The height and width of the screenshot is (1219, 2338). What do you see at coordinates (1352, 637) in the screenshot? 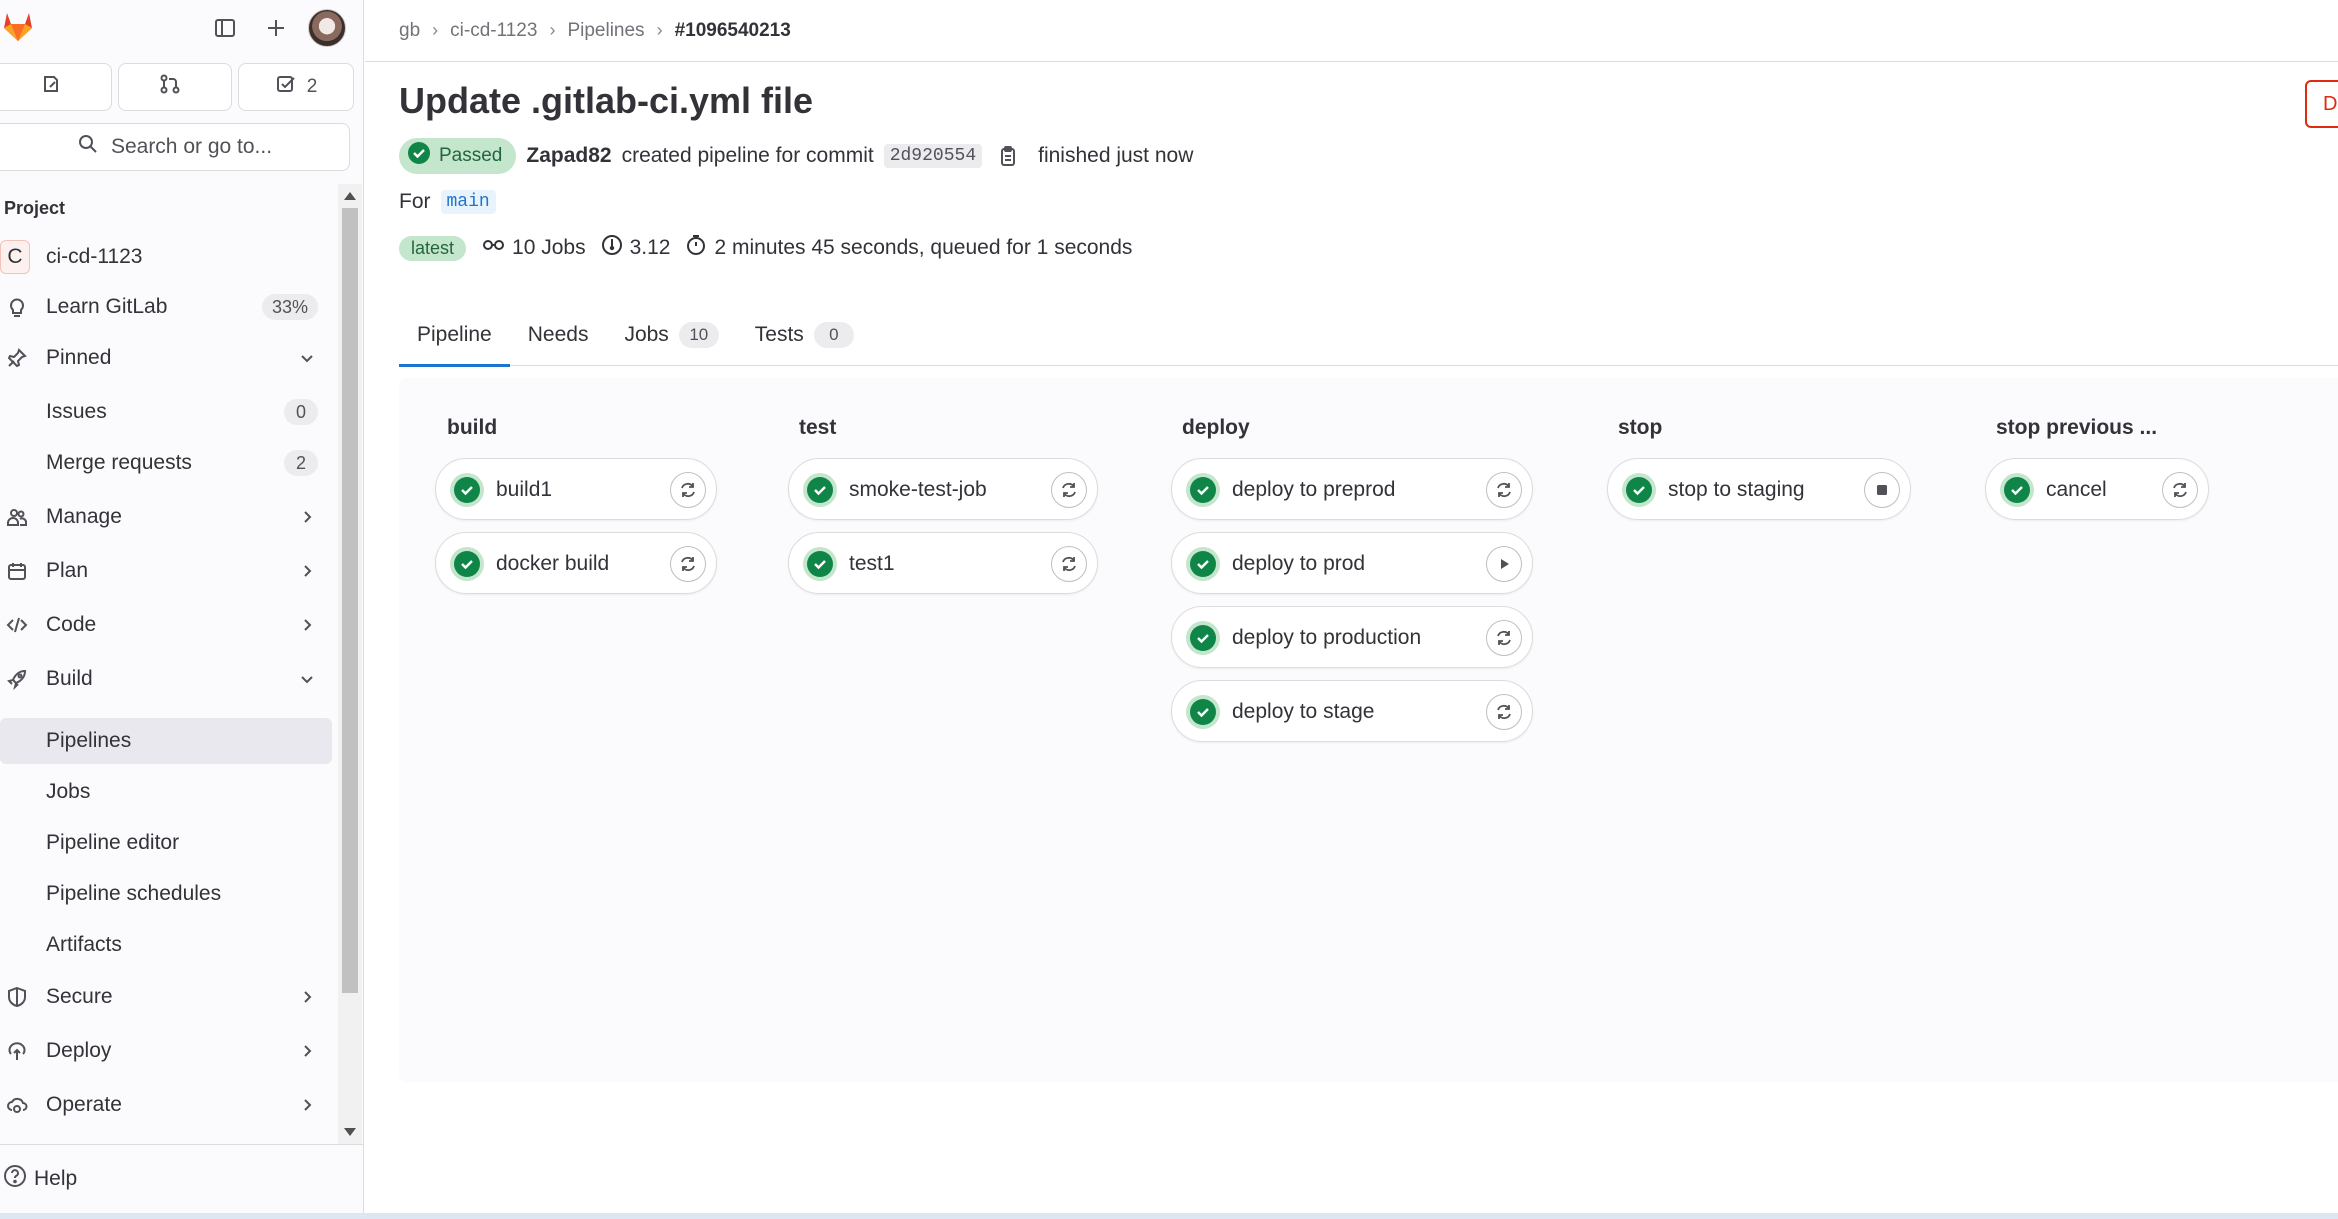
I see `job-deploy-to-production: deploy to production` at bounding box center [1352, 637].